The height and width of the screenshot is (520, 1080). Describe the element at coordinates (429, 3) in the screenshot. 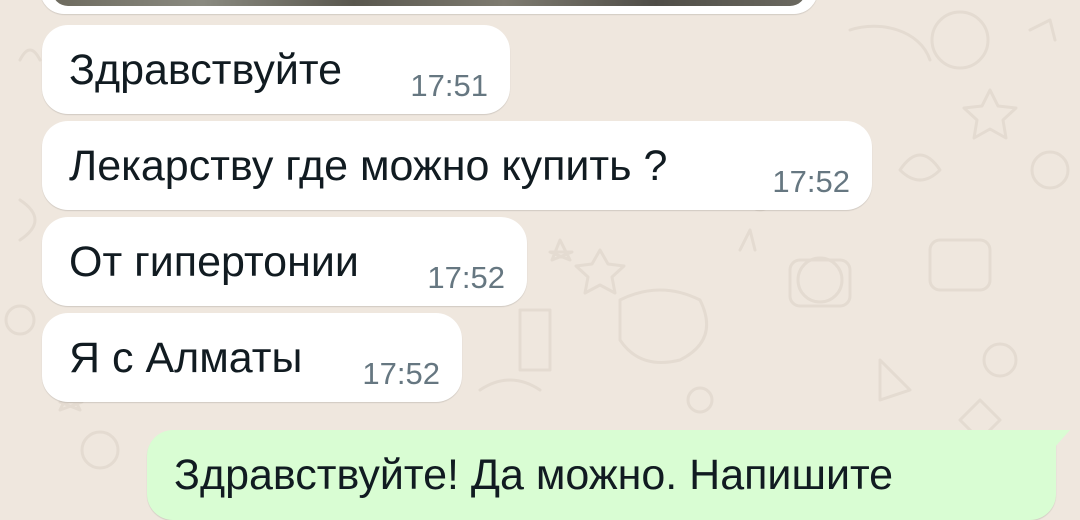

I see `message-photo` at that location.